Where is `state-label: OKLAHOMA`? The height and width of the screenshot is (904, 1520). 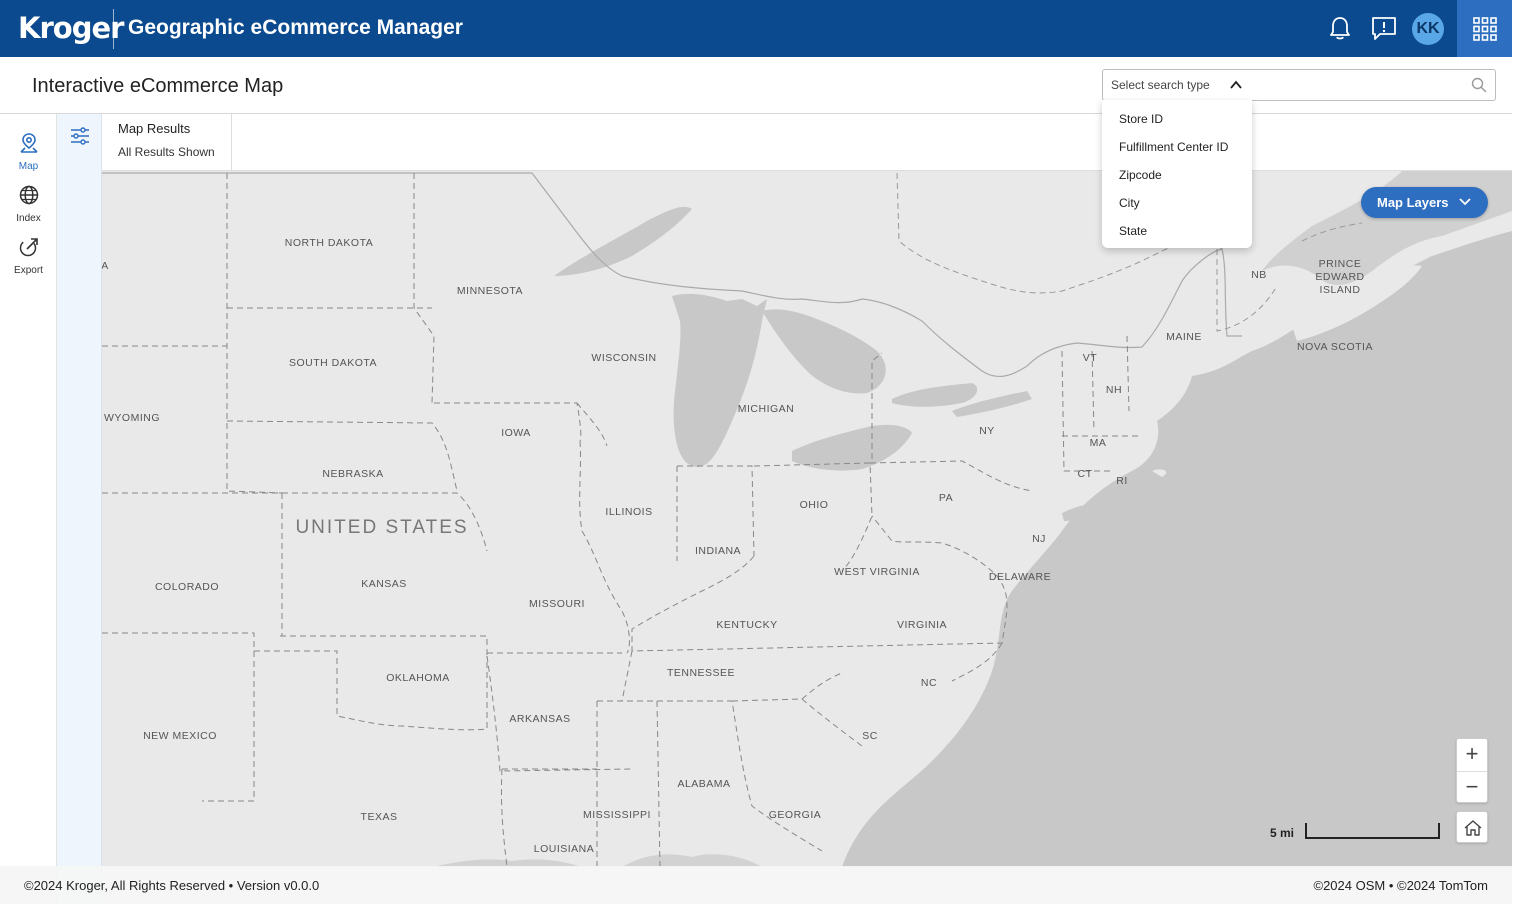
state-label: OKLAHOMA is located at coordinates (418, 678).